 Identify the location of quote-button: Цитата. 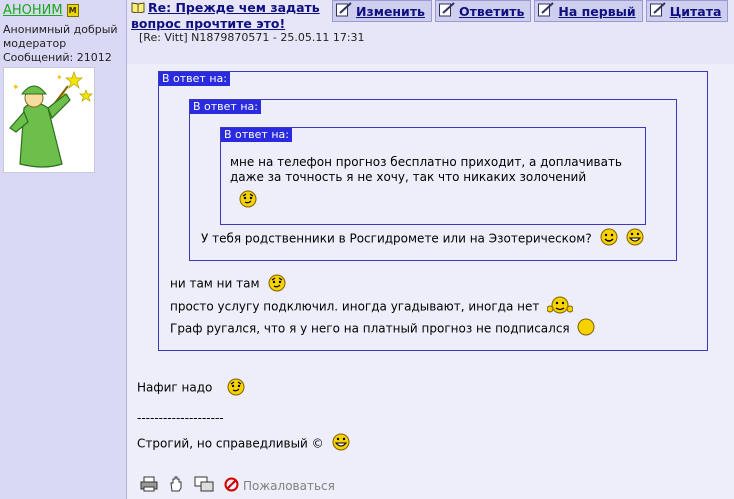
(687, 11).